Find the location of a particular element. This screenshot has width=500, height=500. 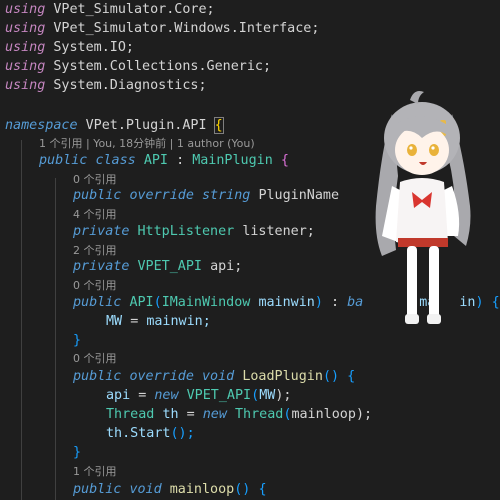

code-line-load-plugin: public override void LoadPlugin() { is located at coordinates (214, 376).